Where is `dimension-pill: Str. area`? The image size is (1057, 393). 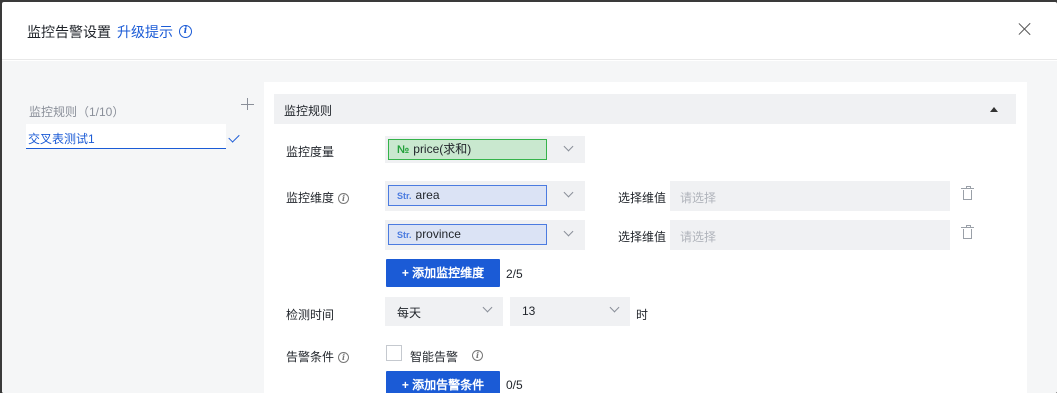 dimension-pill: Str. area is located at coordinates (467, 195).